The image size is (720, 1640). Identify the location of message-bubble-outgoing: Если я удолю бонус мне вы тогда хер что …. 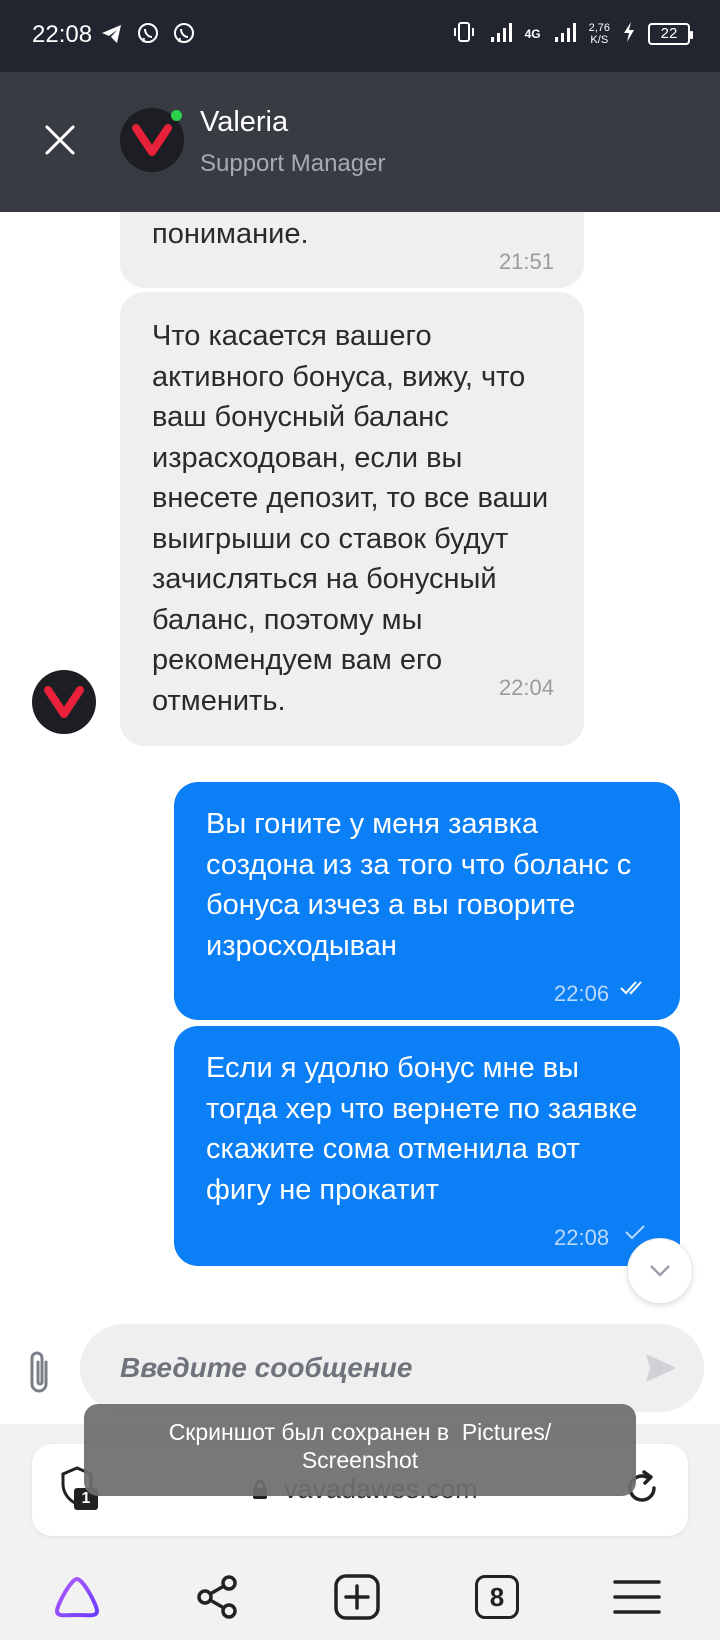
(427, 1146).